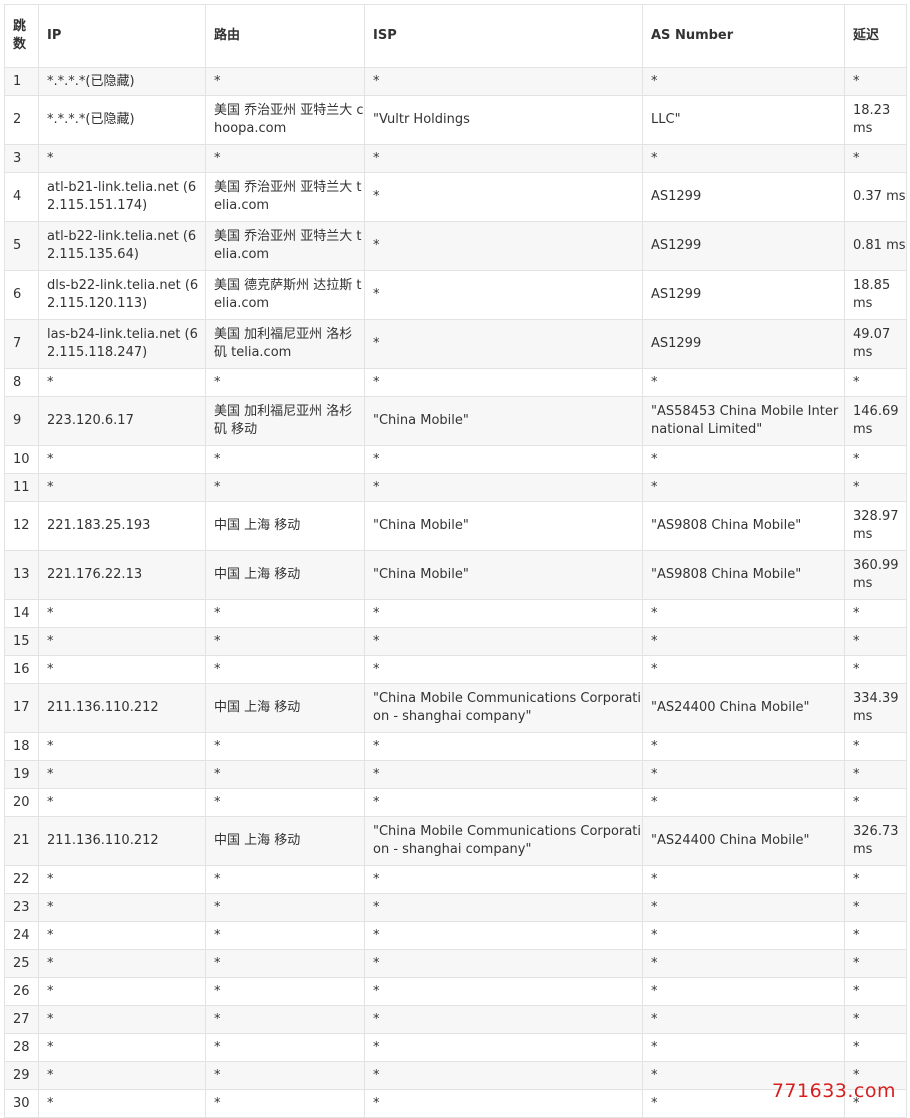  Describe the element at coordinates (21, 120) in the screenshot. I see `cell-hop: 2` at that location.